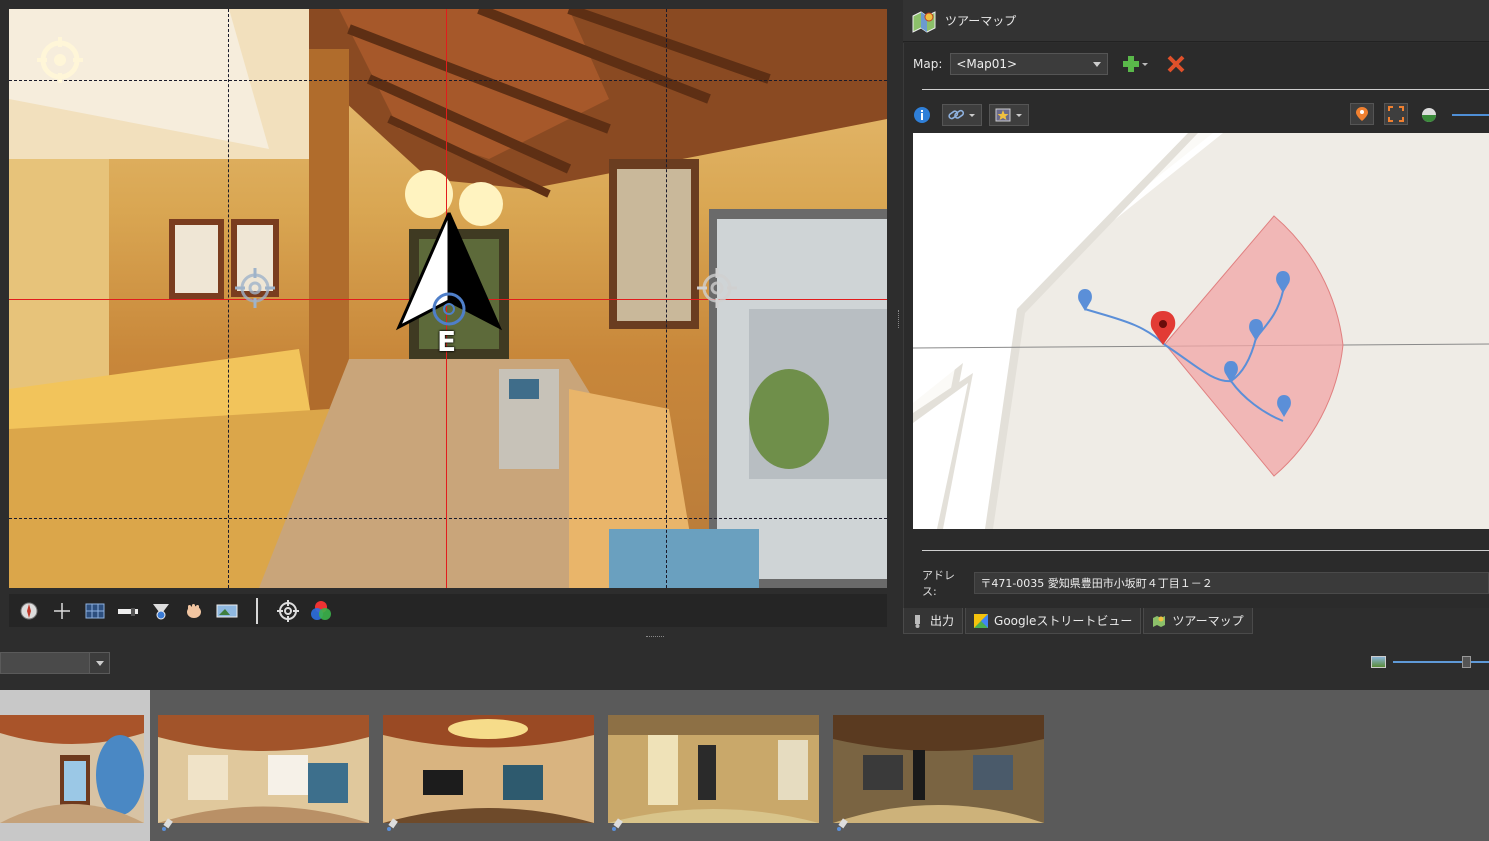 This screenshot has height=841, width=1489. What do you see at coordinates (744, 665) in the screenshot?
I see `filmstrip-toolbar` at bounding box center [744, 665].